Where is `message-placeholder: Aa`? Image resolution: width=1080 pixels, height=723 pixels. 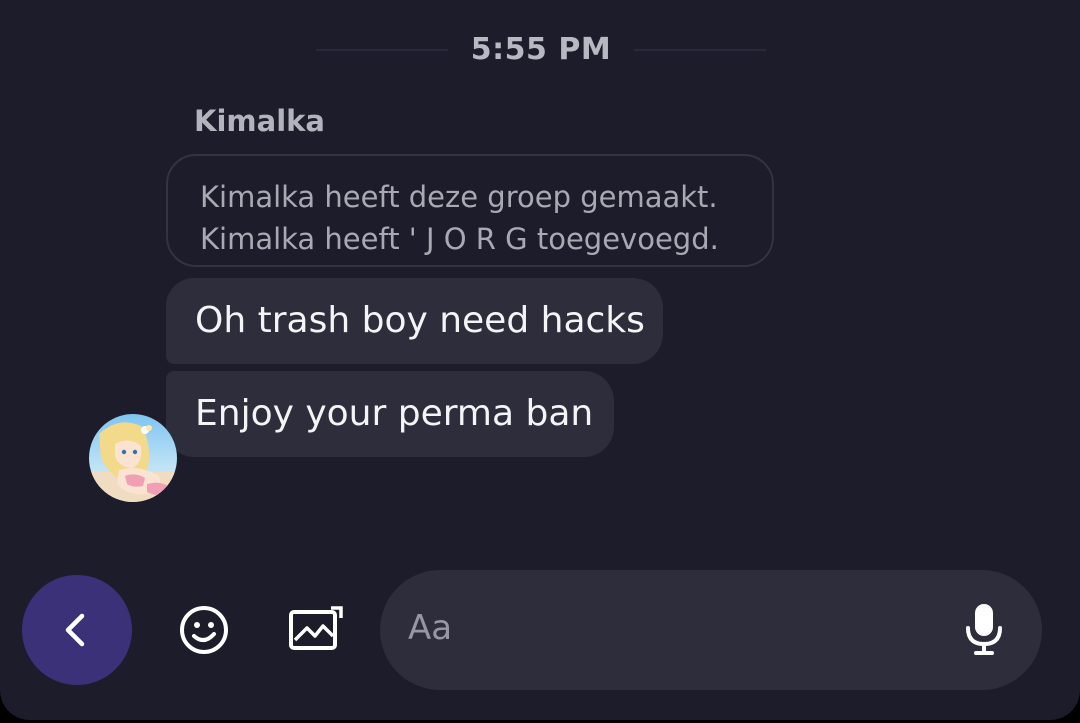
message-placeholder: Aa is located at coordinates (430, 628).